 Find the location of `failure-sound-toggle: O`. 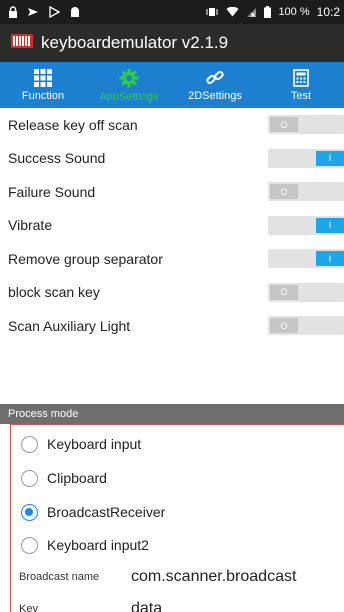

failure-sound-toggle: O is located at coordinates (306, 191).